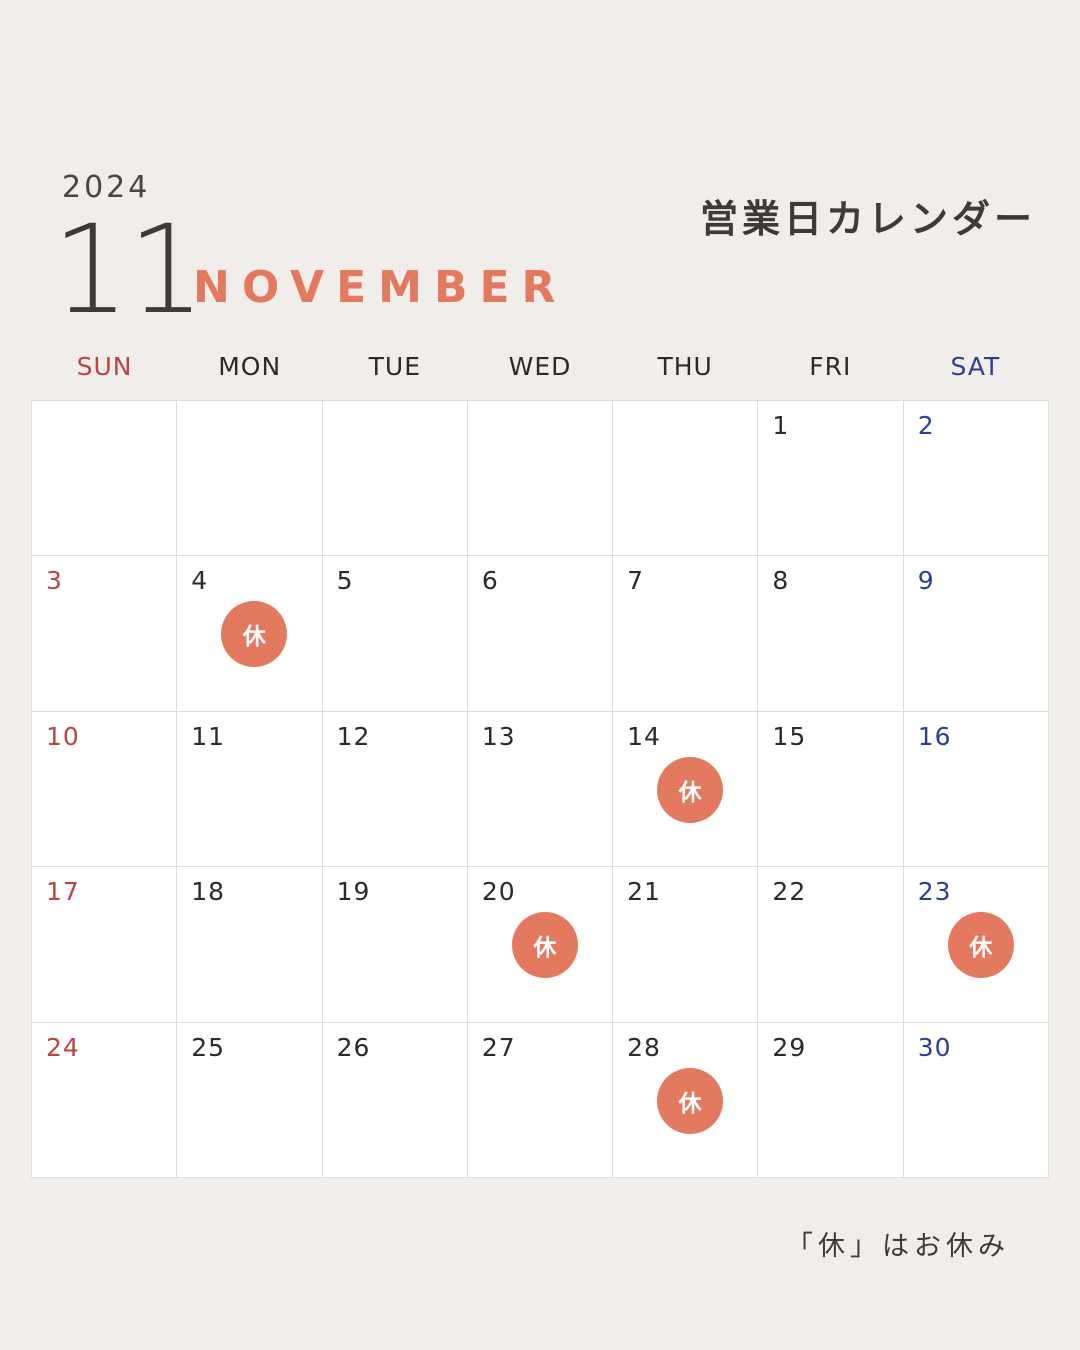 The width and height of the screenshot is (1080, 1350). What do you see at coordinates (104, 1099) in the screenshot?
I see `calendar-cell: 24` at bounding box center [104, 1099].